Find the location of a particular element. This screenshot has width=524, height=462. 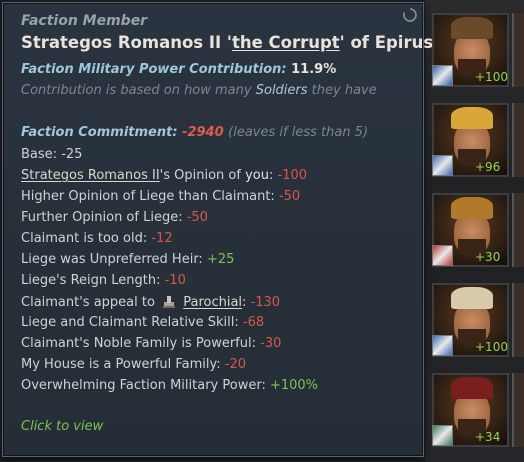

row-value: -20 is located at coordinates (235, 364).